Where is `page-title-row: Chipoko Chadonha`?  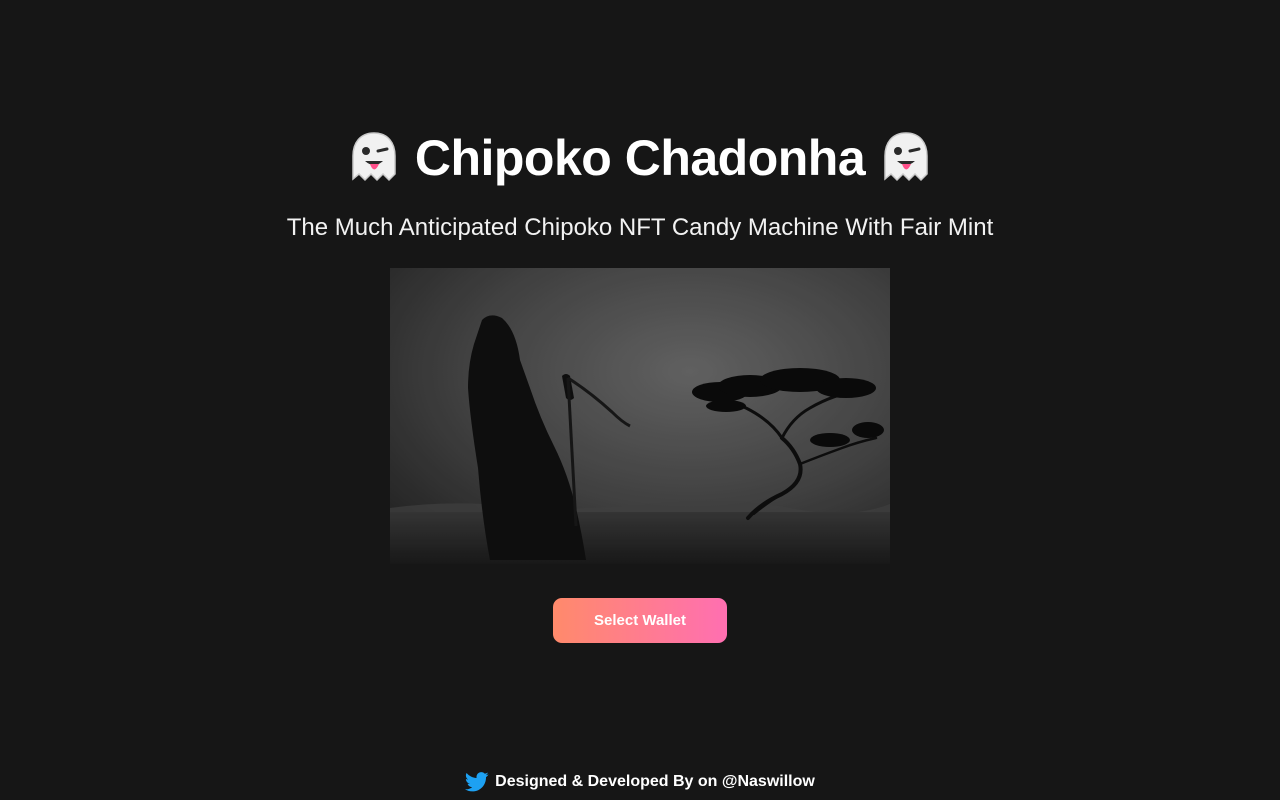
page-title-row: Chipoko Chadonha is located at coordinates (640, 158).